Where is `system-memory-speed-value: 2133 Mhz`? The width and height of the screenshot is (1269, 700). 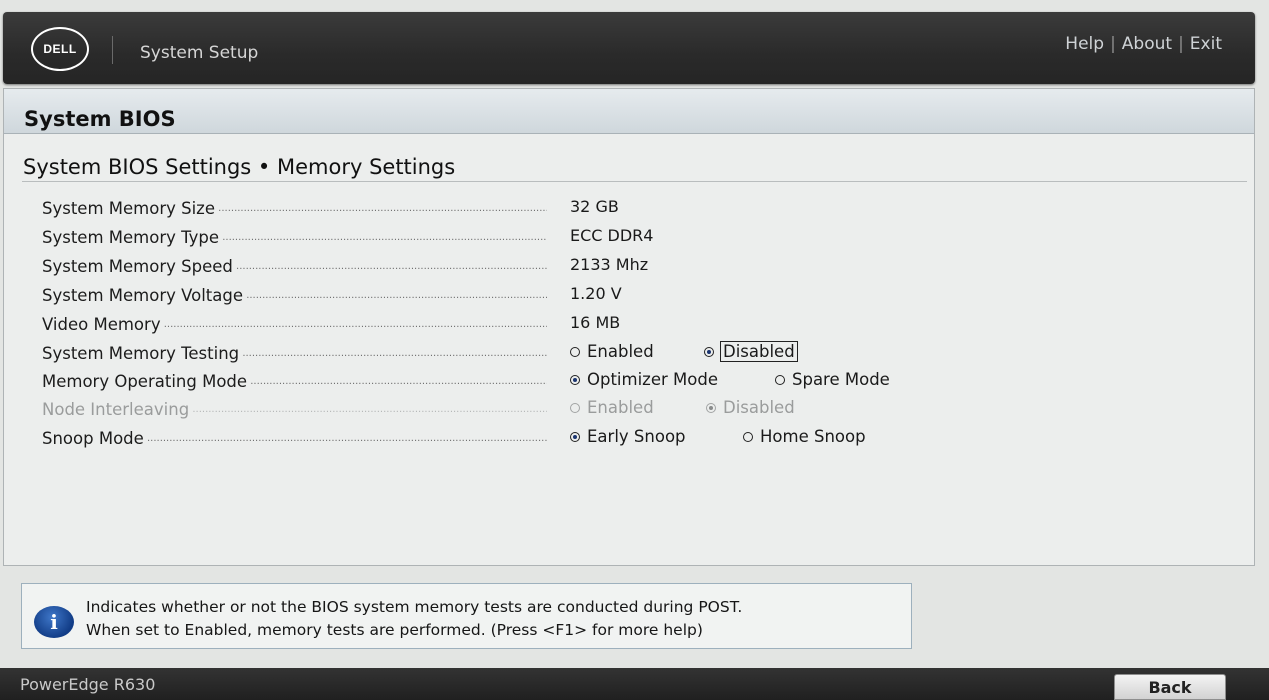
system-memory-speed-value: 2133 Mhz is located at coordinates (609, 264).